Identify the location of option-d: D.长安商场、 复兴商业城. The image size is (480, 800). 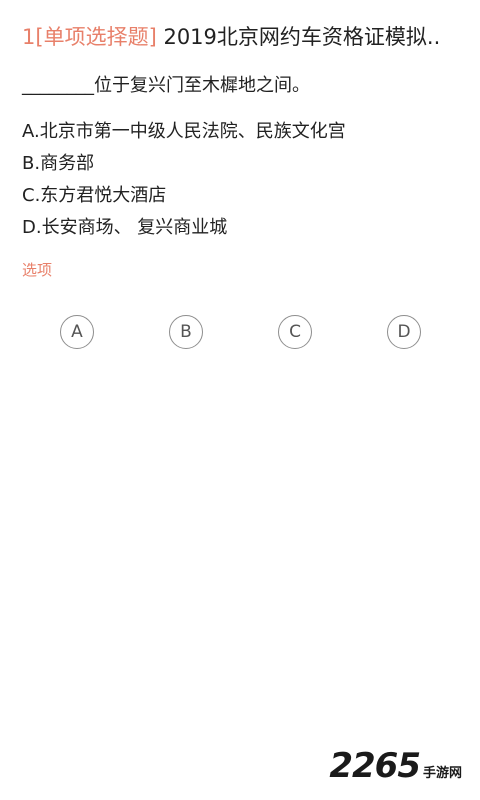
(125, 227).